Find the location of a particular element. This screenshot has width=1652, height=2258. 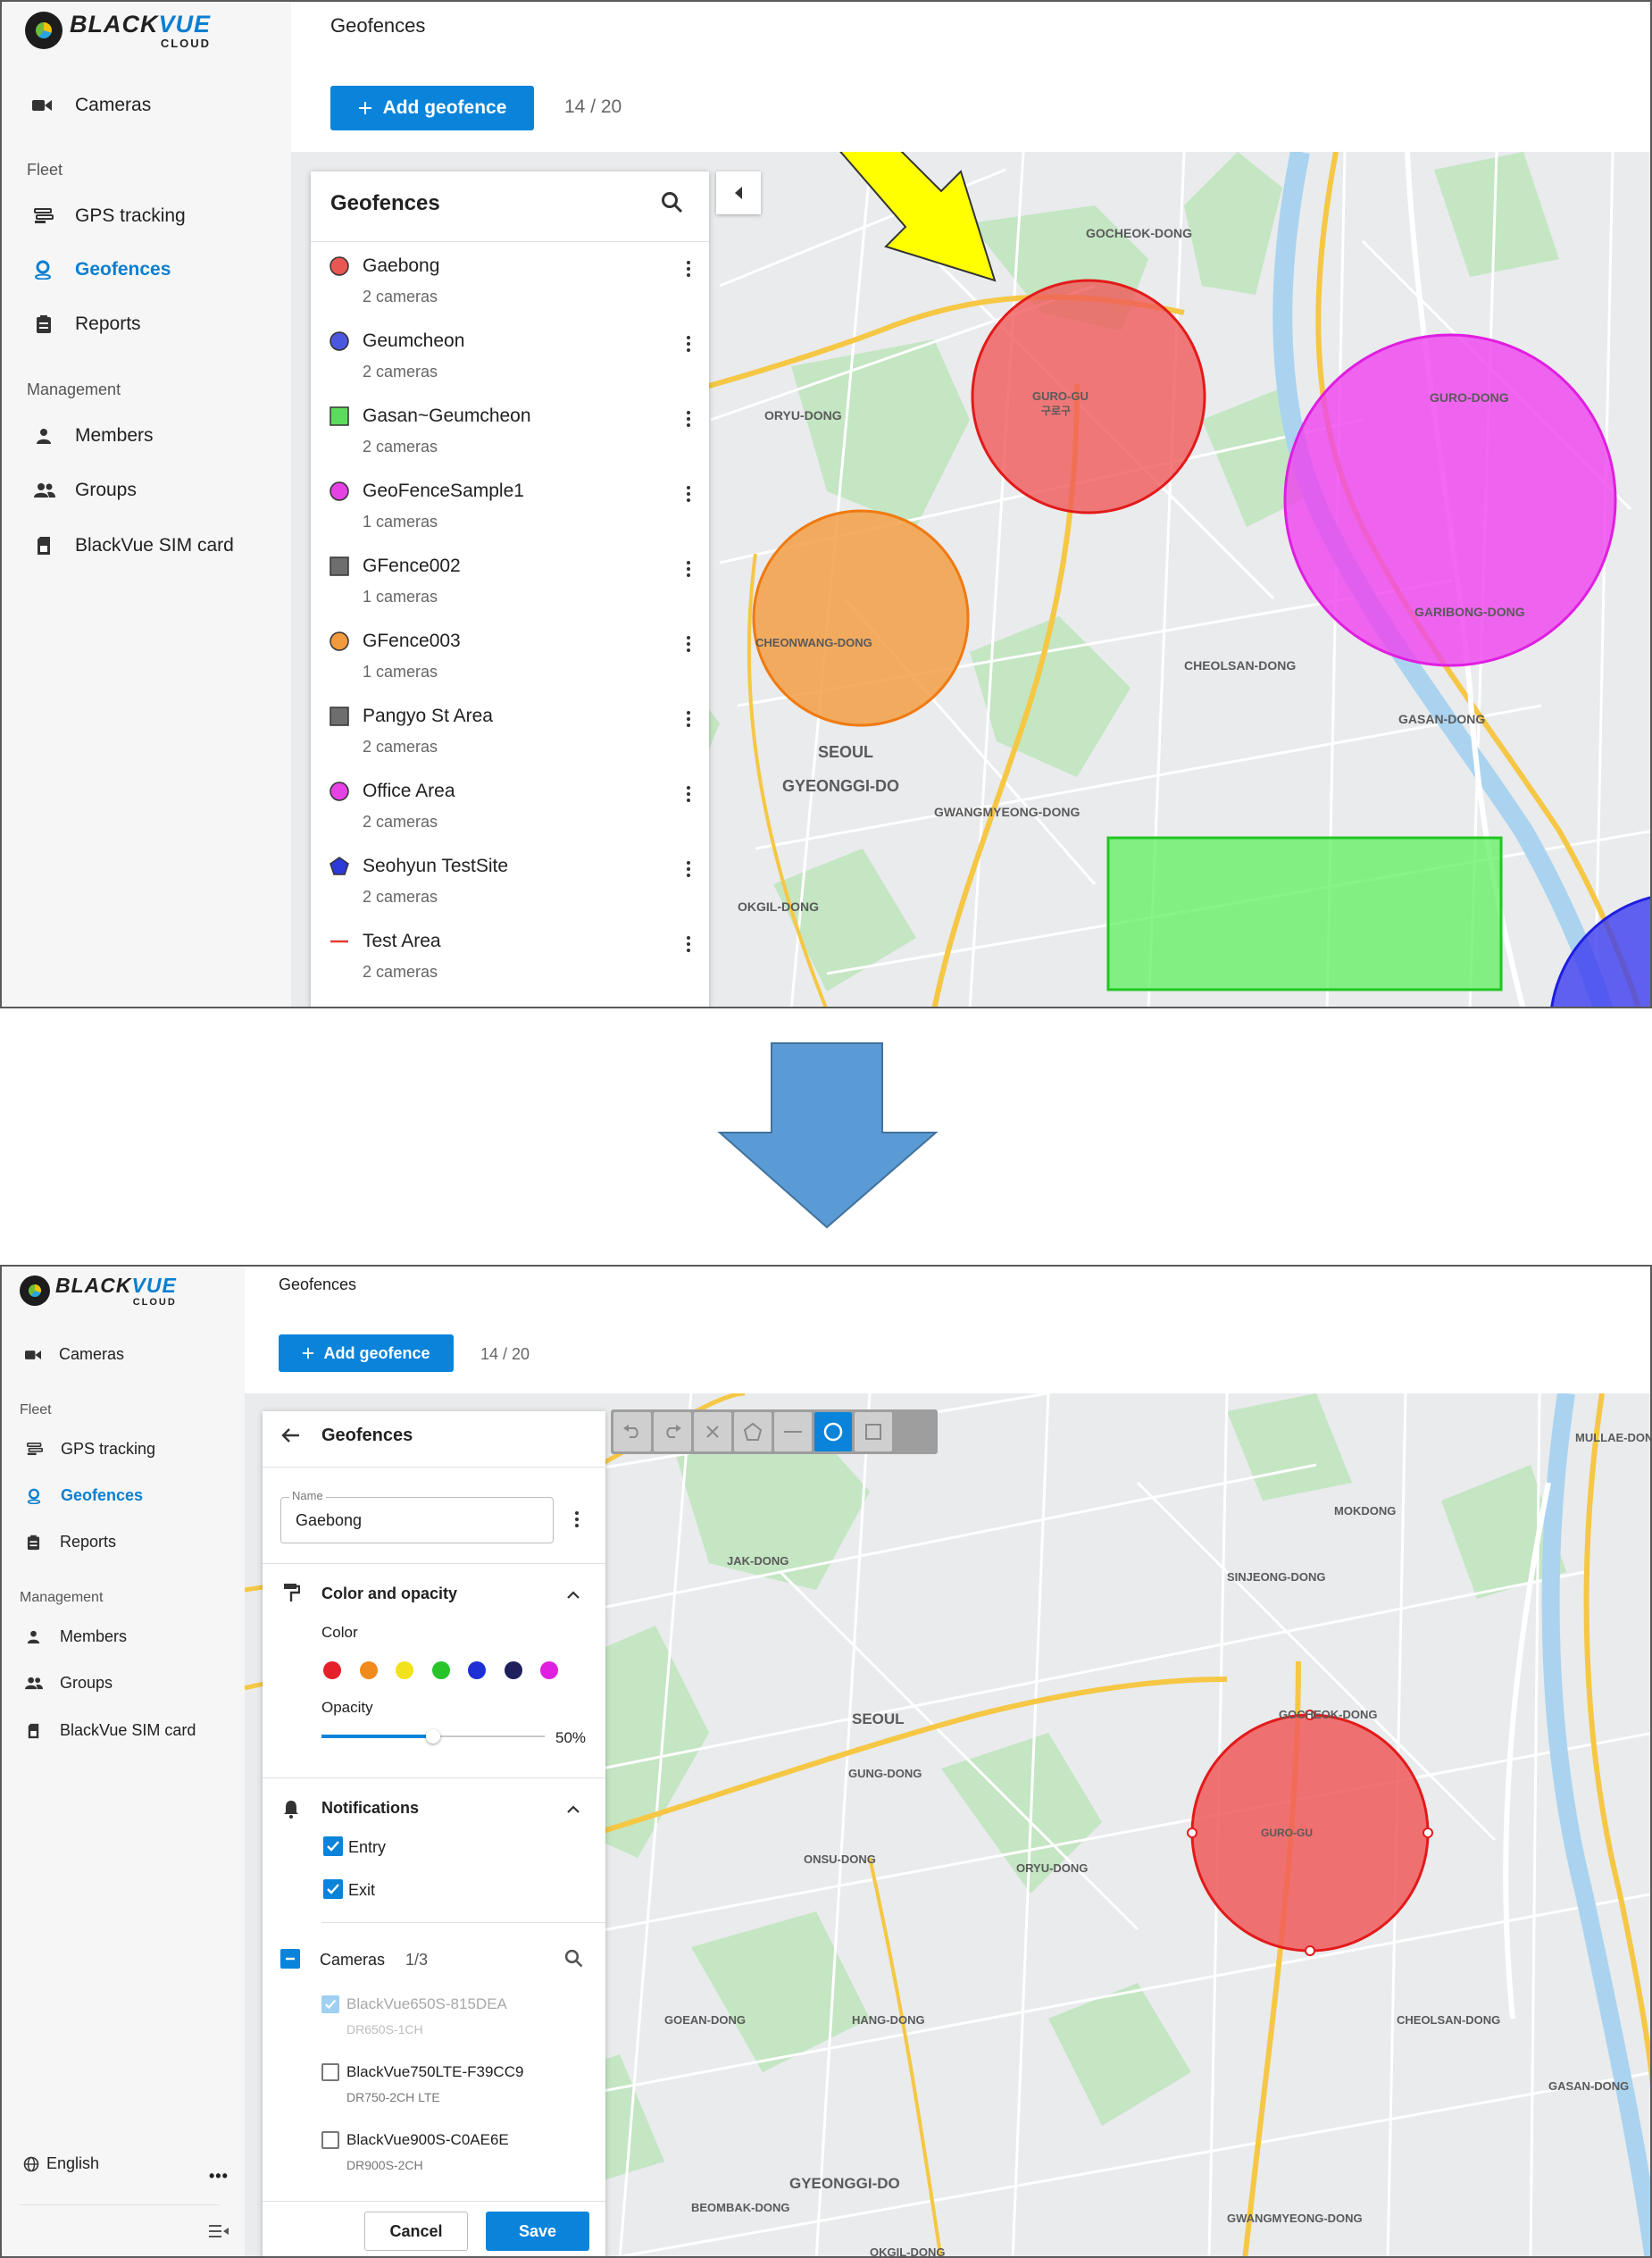

back-arrow-icon is located at coordinates (290, 1435).